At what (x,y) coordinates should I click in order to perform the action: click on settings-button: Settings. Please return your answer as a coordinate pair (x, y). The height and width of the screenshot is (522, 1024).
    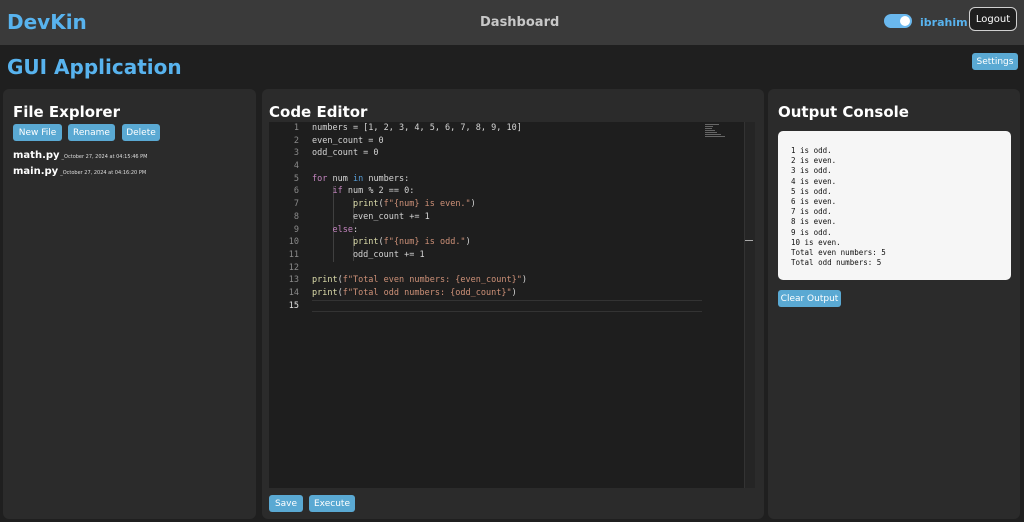
    Looking at the image, I should click on (995, 61).